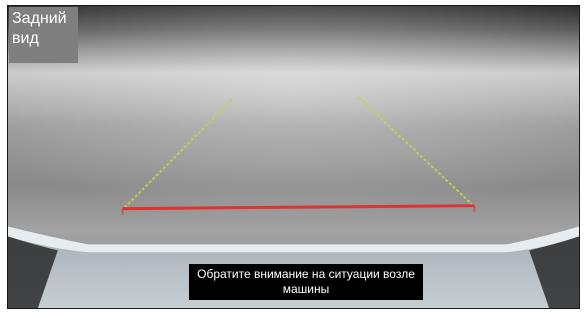 The width and height of the screenshot is (586, 313). Describe the element at coordinates (43, 35) in the screenshot. I see `view-title: Задний вид` at that location.